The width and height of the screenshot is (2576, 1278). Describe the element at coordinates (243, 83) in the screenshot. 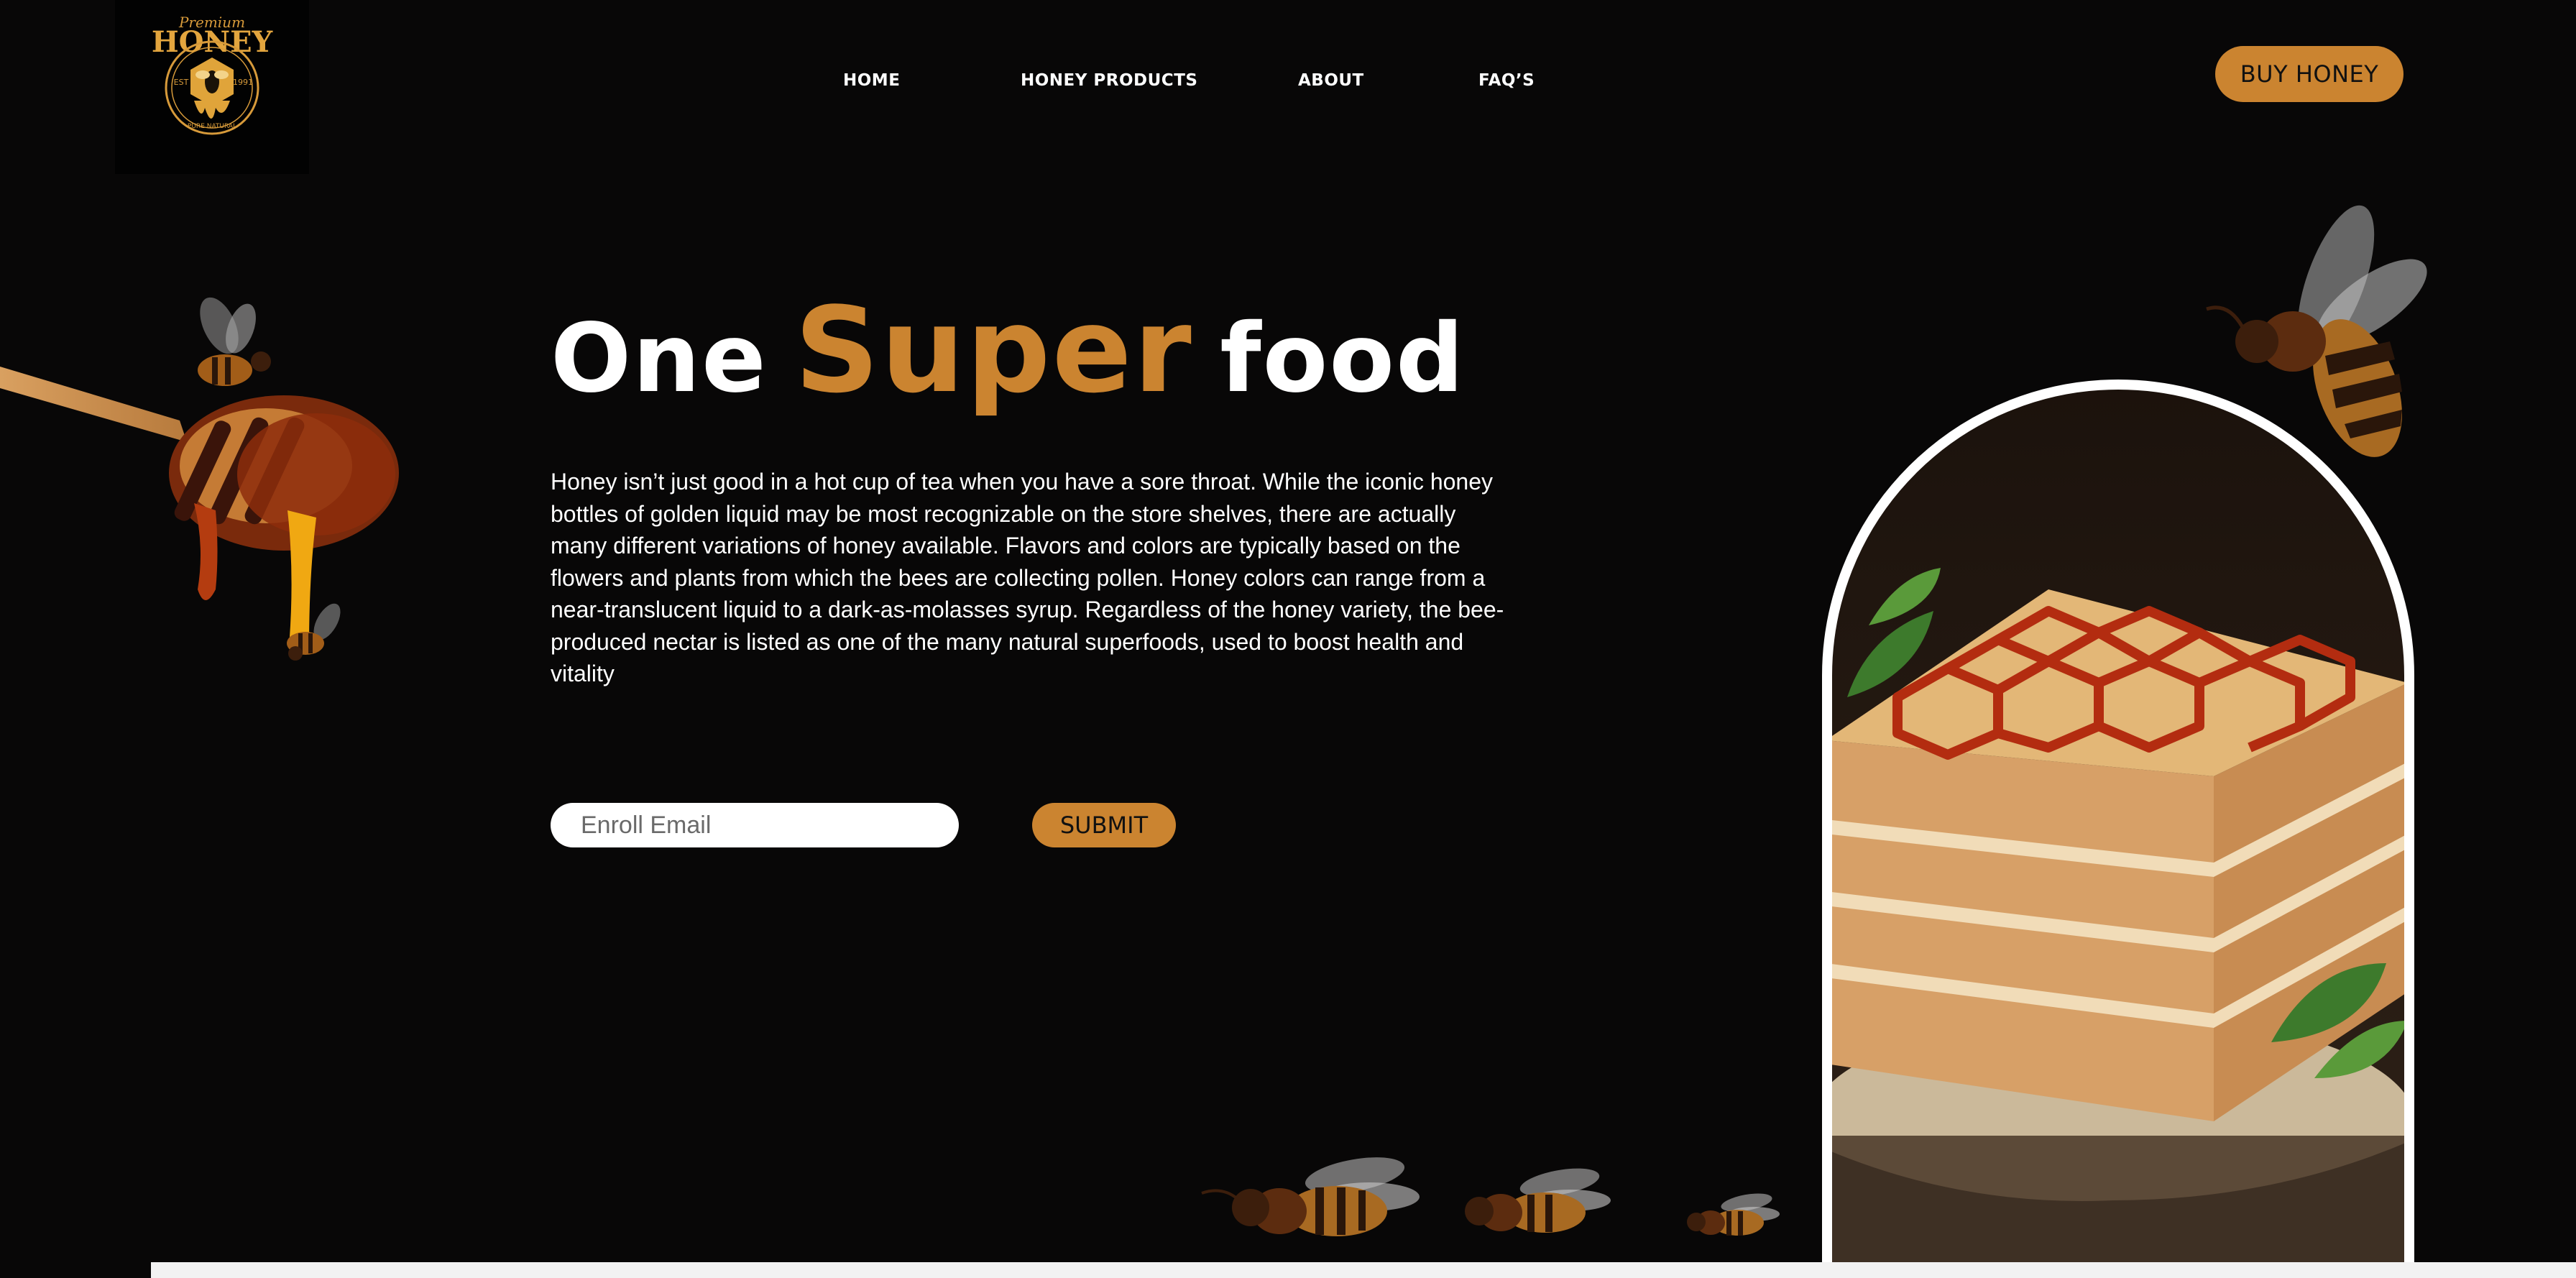

I see `logo-right-text: 1991` at that location.